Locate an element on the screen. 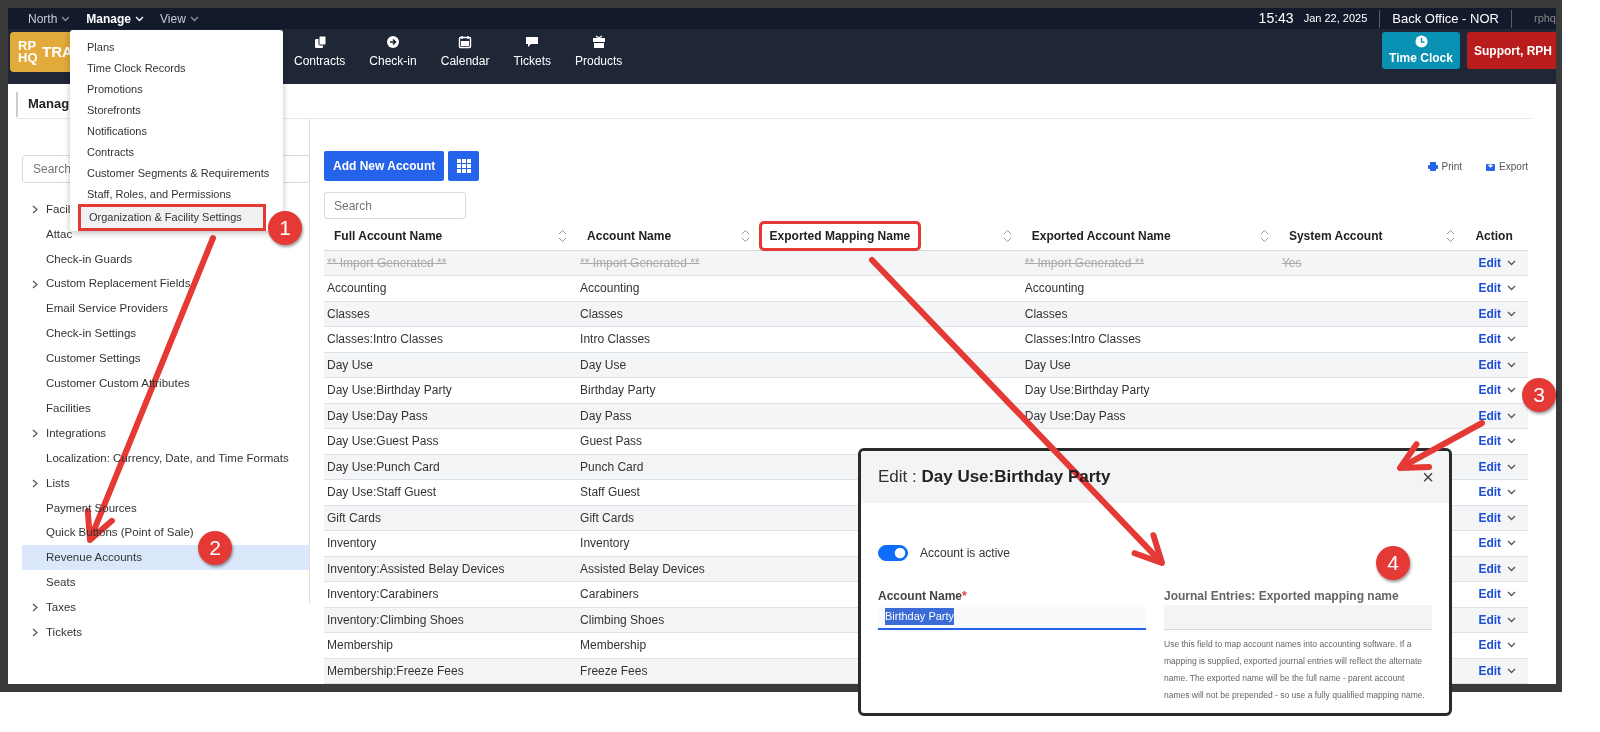 This screenshot has width=1600, height=732. table-cell: Punch Card is located at coordinates (612, 466).